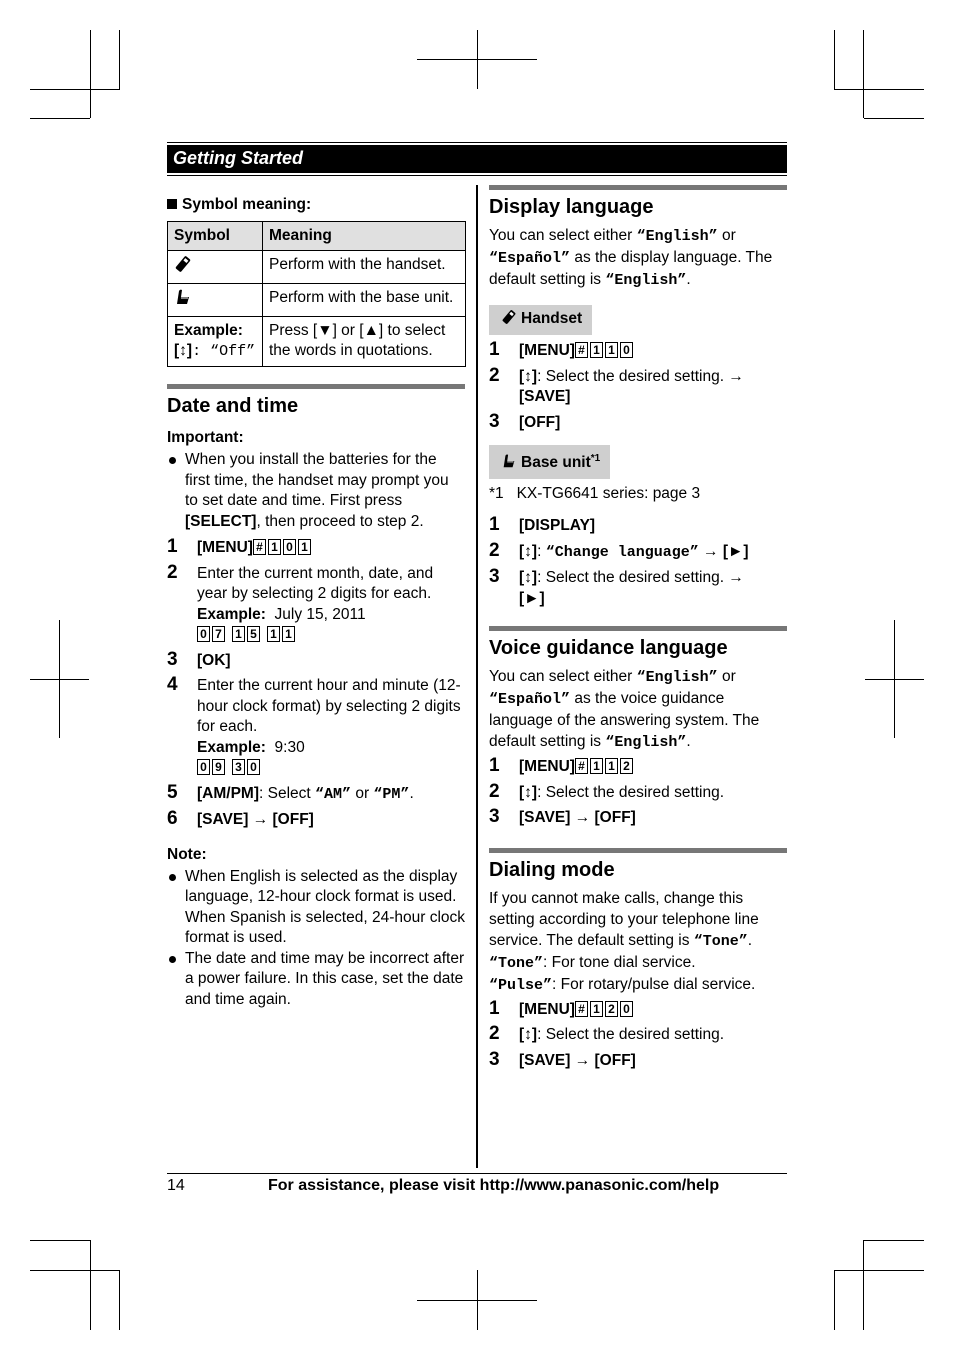  What do you see at coordinates (552, 869) in the screenshot?
I see `dialing-mode-title: Dialing mode` at bounding box center [552, 869].